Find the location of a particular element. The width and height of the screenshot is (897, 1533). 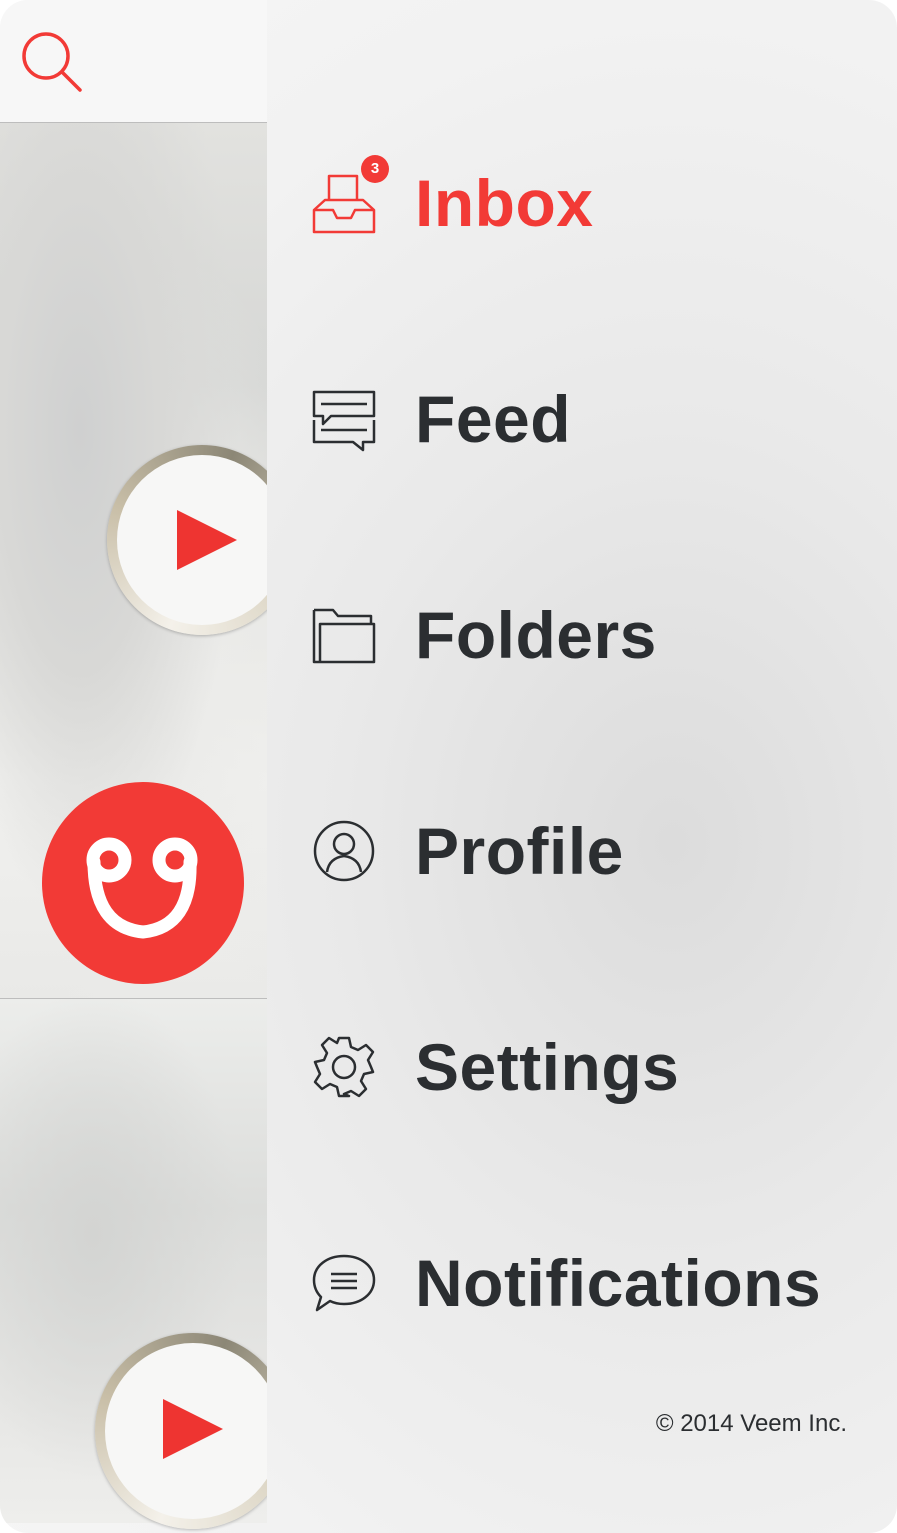

menu-item-profile: Profile is located at coordinates (582, 851).